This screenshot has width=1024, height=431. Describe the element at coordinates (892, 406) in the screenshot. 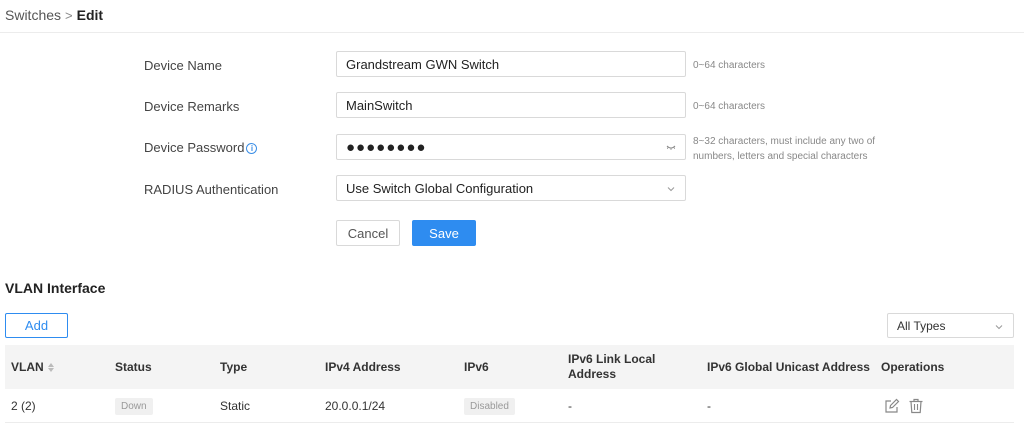

I see `edit-icon` at that location.